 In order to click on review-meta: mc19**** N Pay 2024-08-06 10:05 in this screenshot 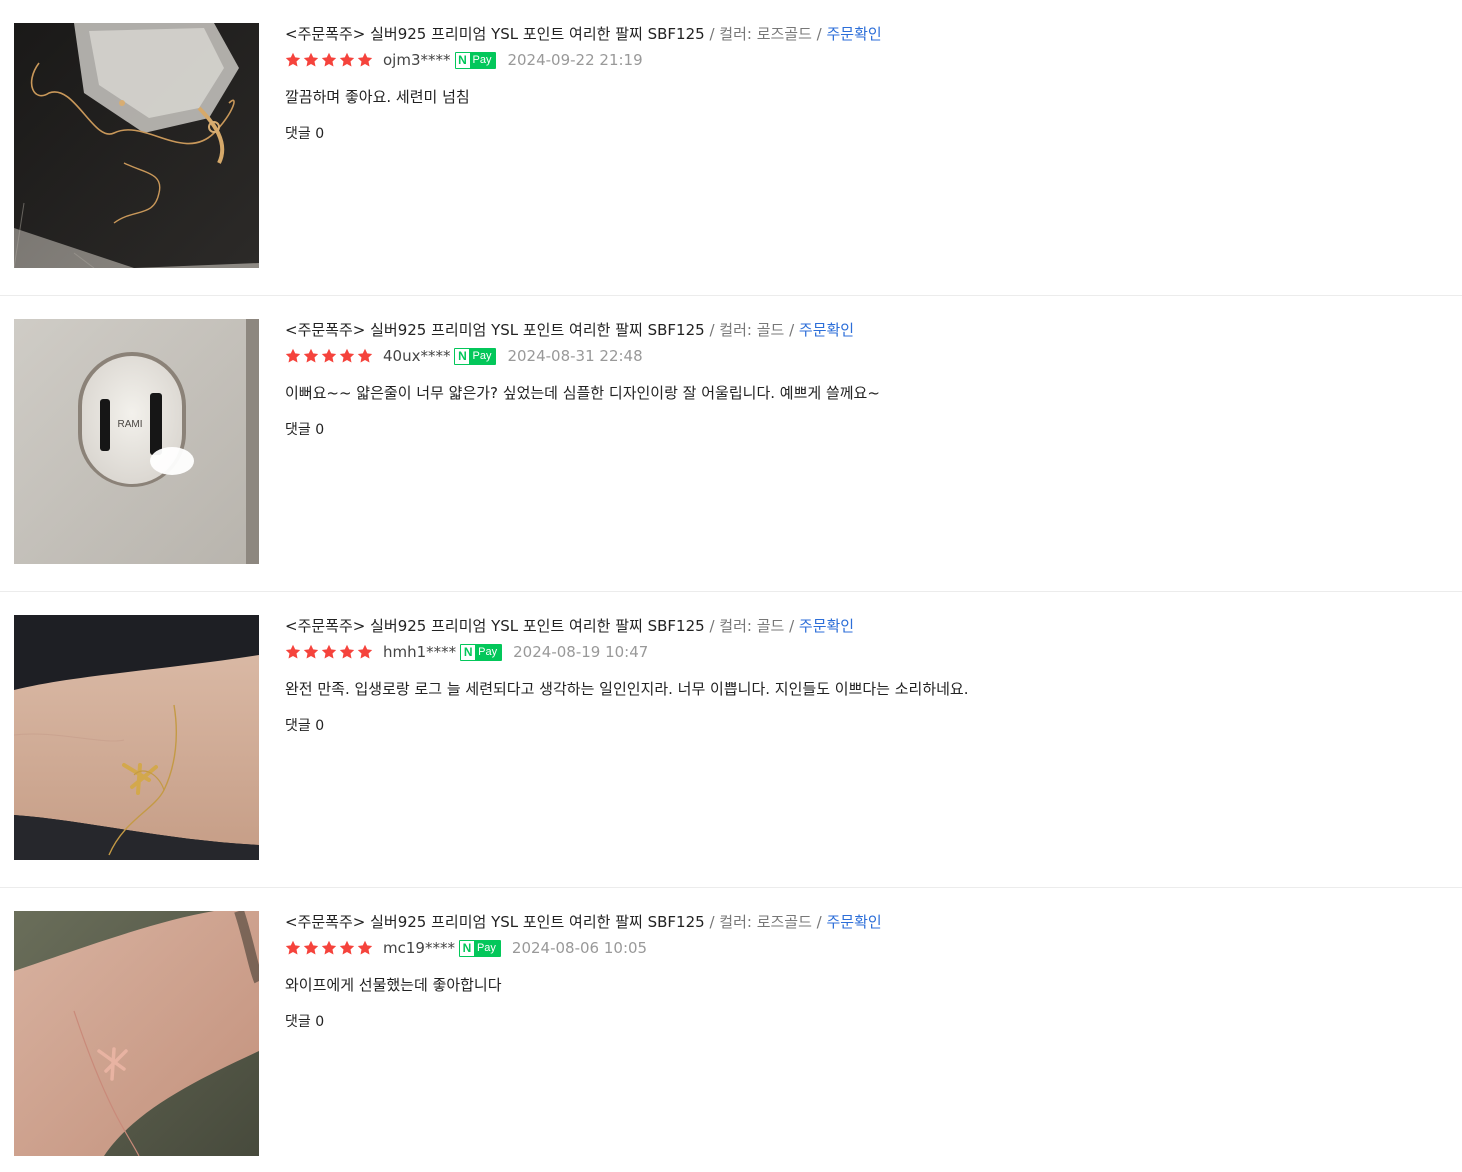, I will do `click(863, 948)`.